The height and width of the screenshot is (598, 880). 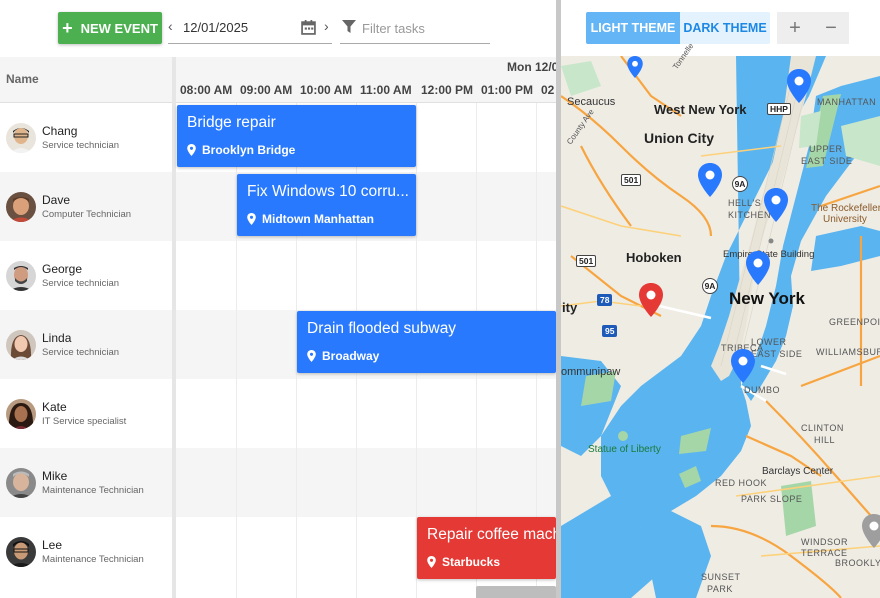 What do you see at coordinates (326, 90) in the screenshot?
I see `hour-label: 10:00 AM` at bounding box center [326, 90].